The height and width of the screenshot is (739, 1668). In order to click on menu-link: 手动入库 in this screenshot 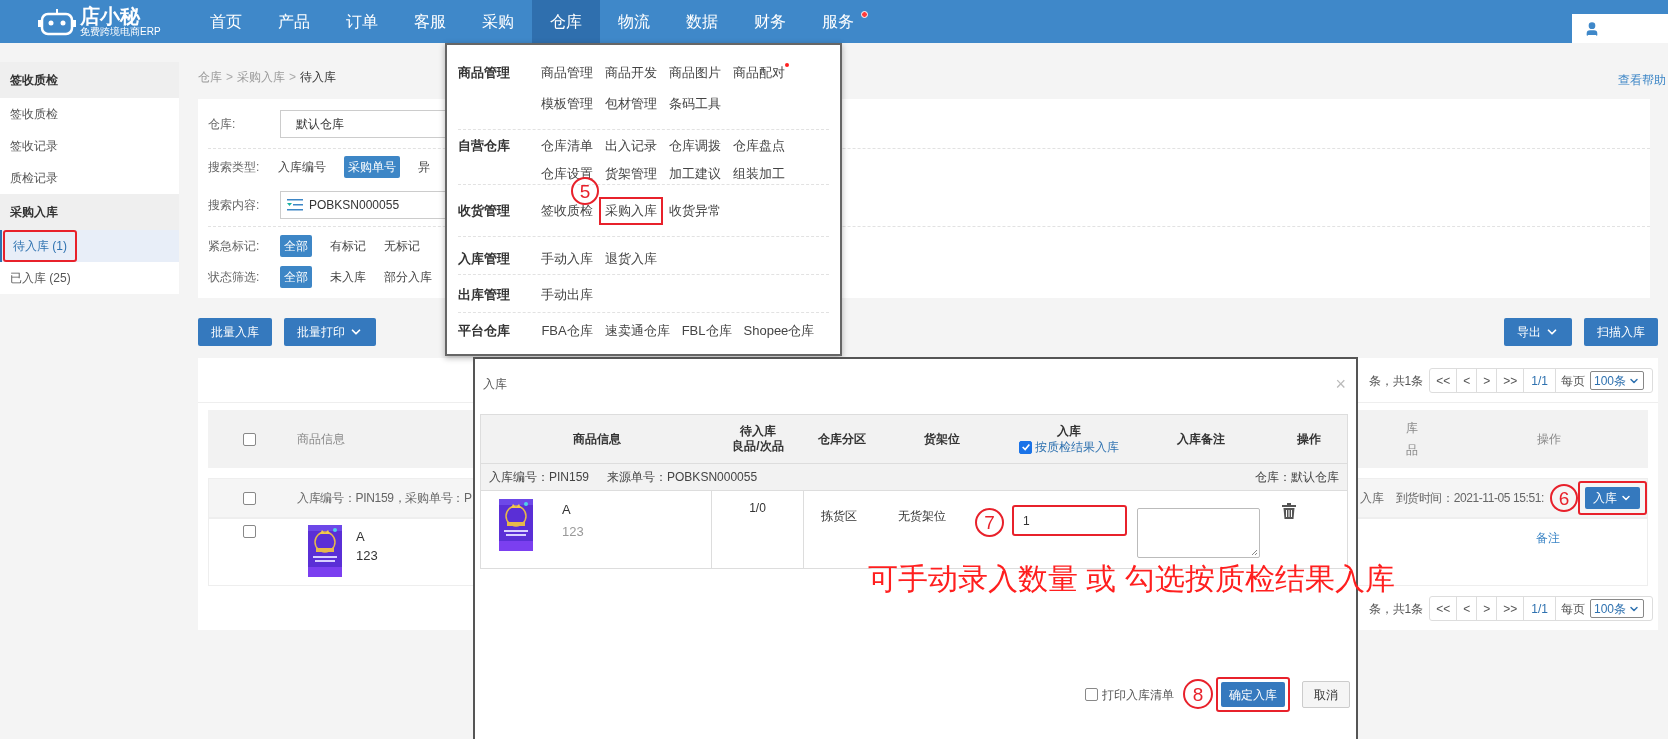, I will do `click(567, 258)`.